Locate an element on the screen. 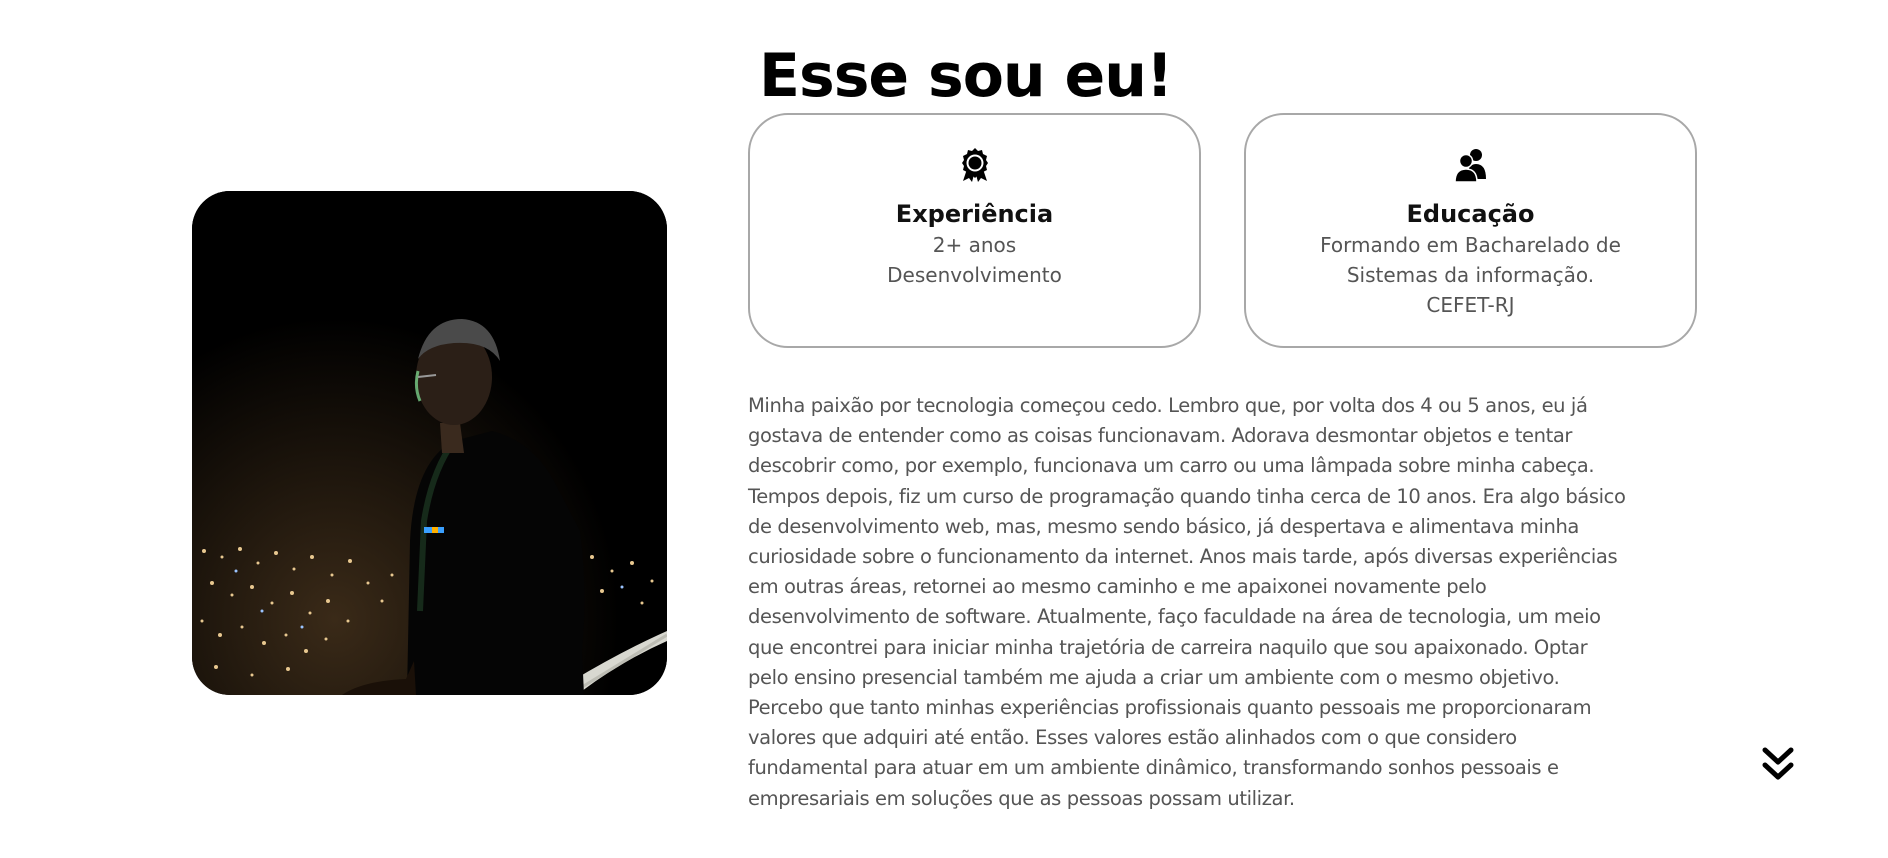 This screenshot has width=1888, height=858. education-degree: Formando em Bacharelado de is located at coordinates (1470, 245).